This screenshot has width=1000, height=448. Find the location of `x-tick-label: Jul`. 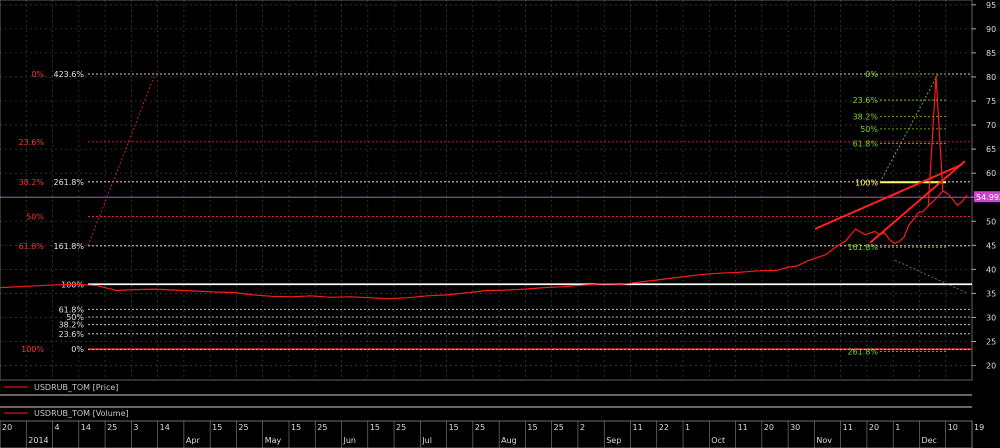

x-tick-label: Jul is located at coordinates (426, 440).